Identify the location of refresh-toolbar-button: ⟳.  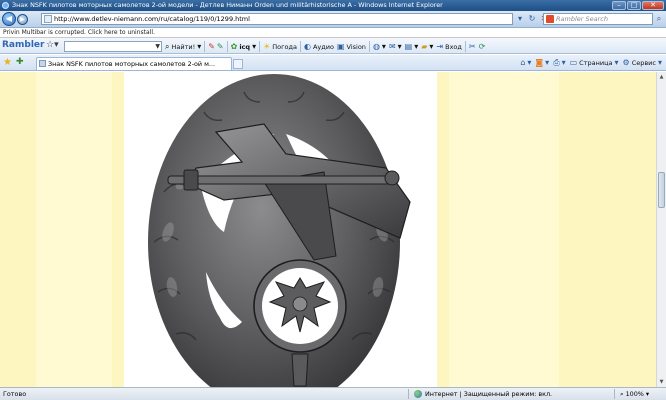
(482, 47).